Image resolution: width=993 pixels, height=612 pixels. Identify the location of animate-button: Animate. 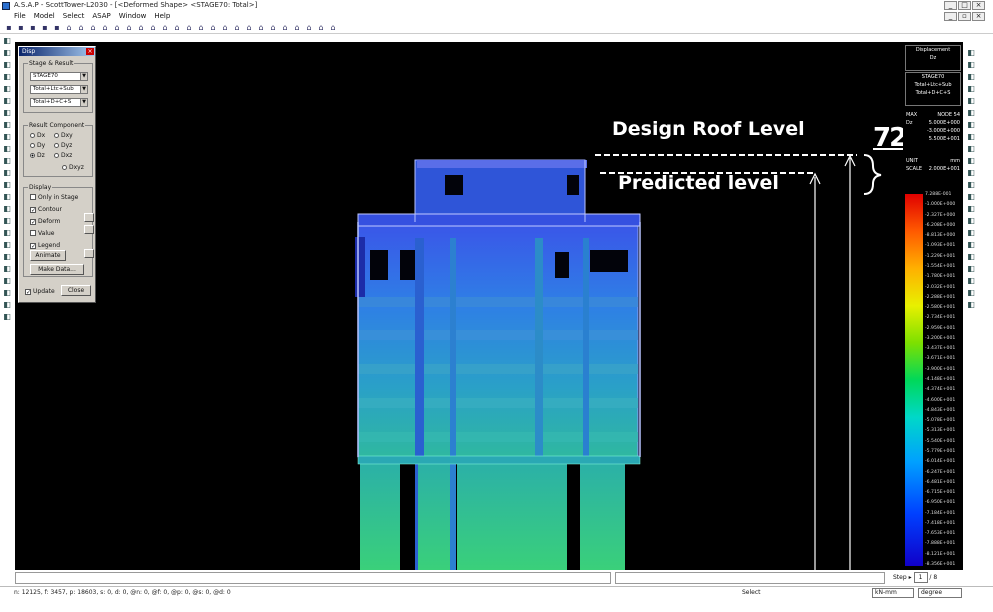
(48, 255).